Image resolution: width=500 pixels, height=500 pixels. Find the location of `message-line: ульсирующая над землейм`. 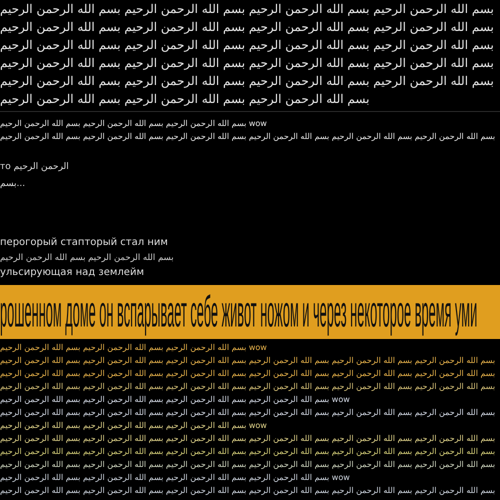

message-line: ульсирующая над землейм is located at coordinates (72, 273).